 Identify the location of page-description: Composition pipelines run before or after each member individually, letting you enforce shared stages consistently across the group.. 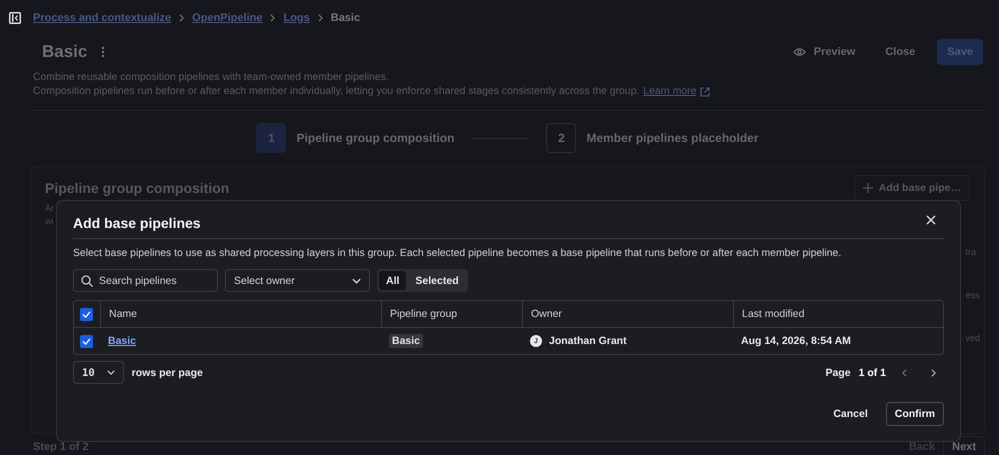
(336, 92).